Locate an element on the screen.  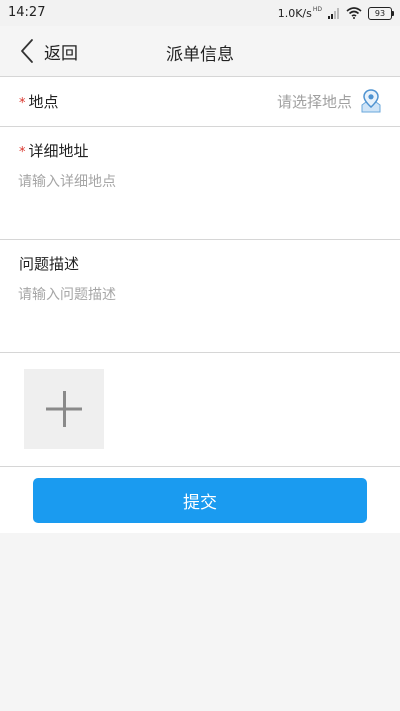
plus-icon is located at coordinates (64, 409).